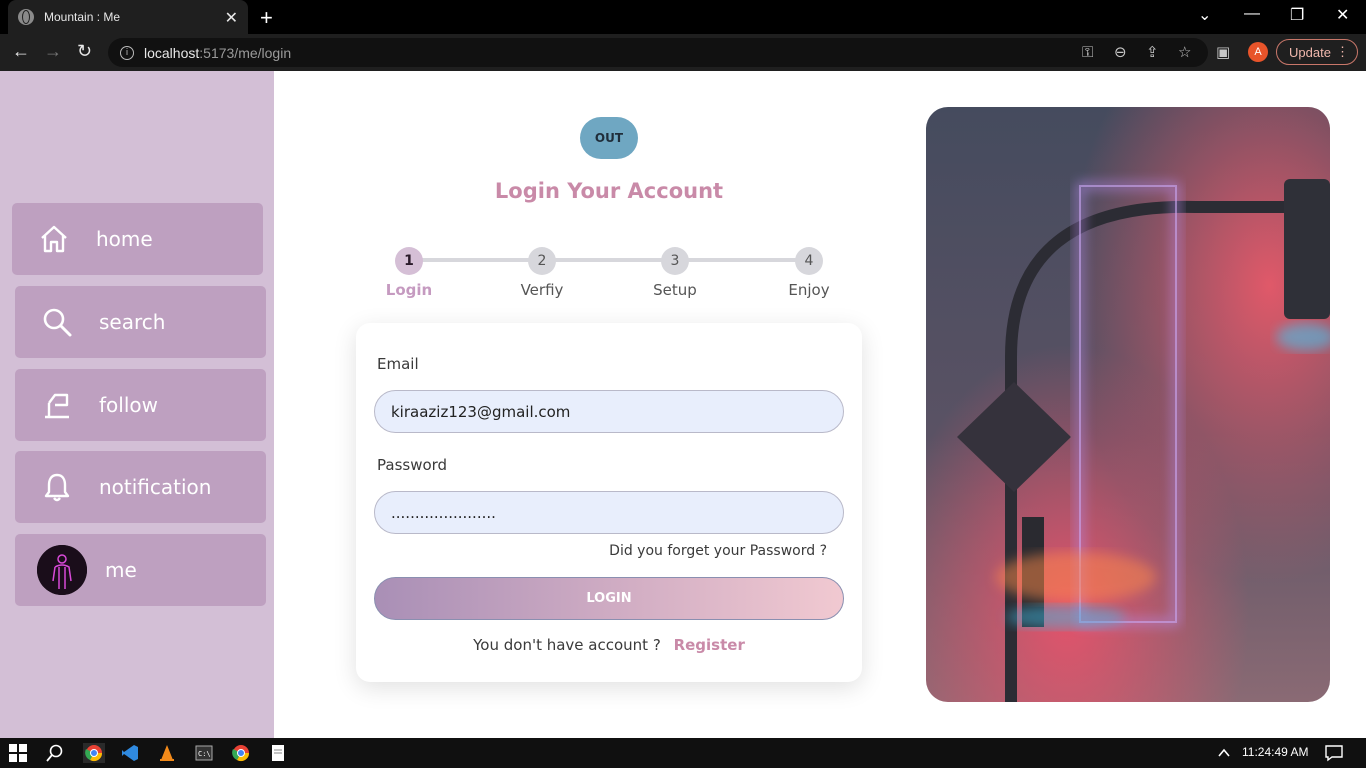 The height and width of the screenshot is (768, 1366). I want to click on menu-dots-icon: ⋮, so click(1342, 51).